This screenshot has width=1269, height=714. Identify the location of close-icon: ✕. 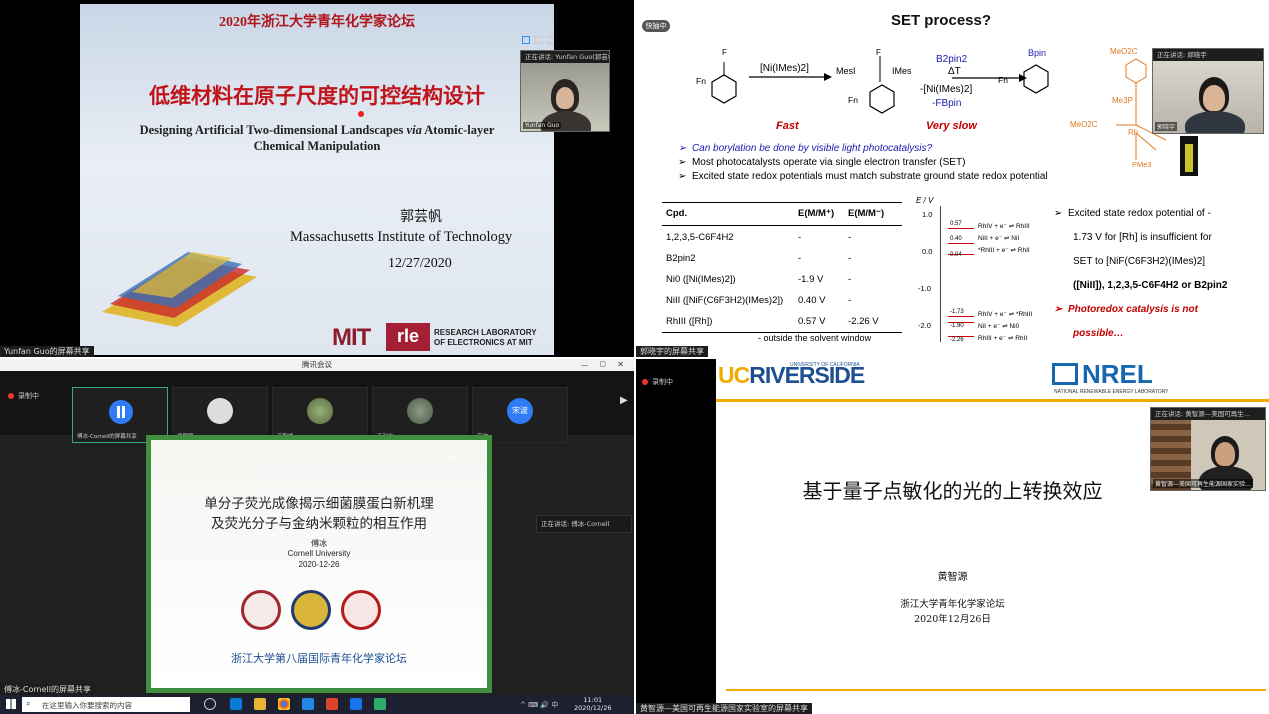
(620, 364).